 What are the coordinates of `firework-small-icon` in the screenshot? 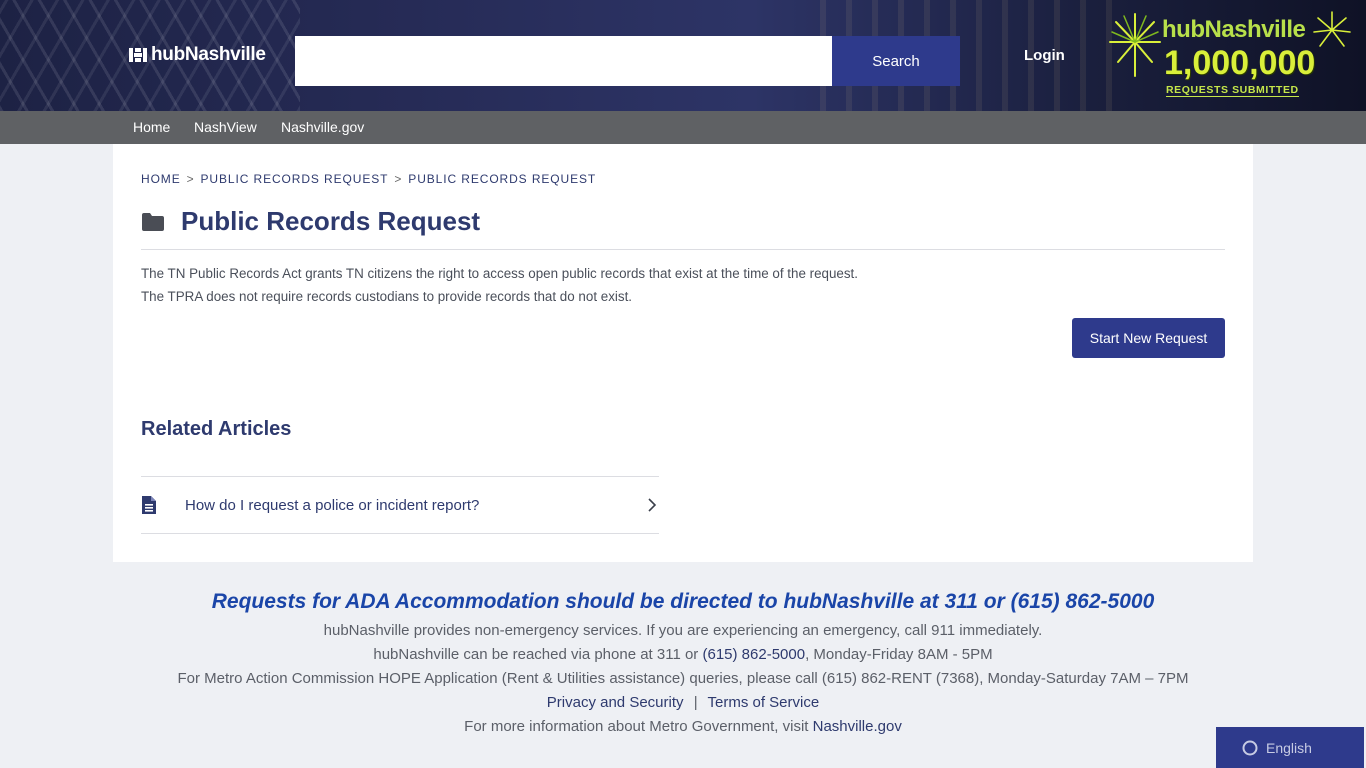 It's located at (1332, 29).